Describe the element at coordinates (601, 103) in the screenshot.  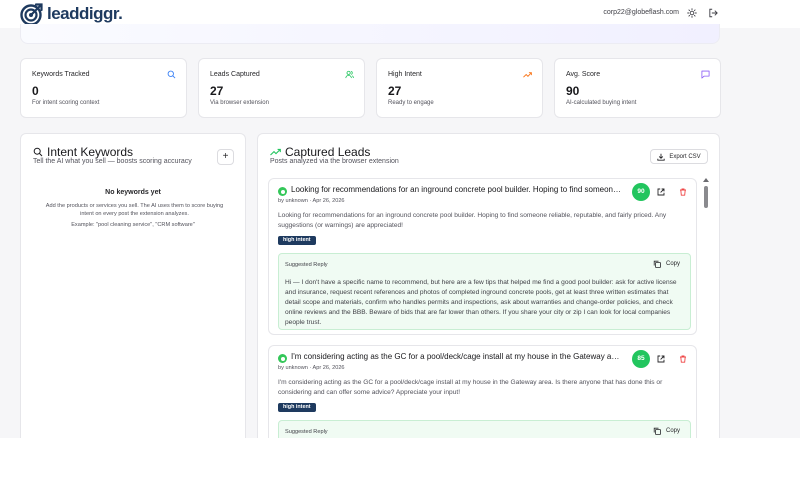
I see `stat-sub: AI-calculated buying intent` at that location.